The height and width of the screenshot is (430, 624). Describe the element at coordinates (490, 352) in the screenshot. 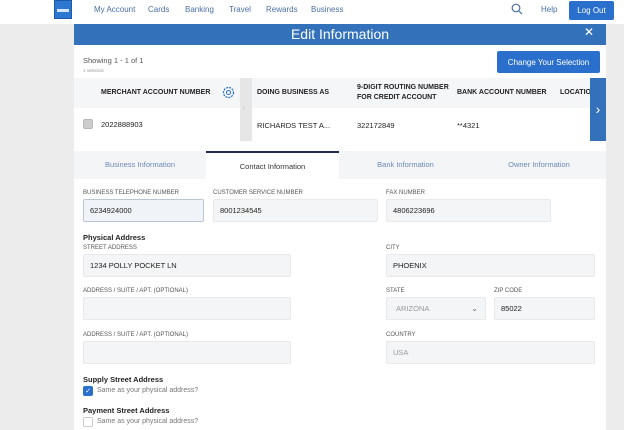

I see `country-input: USA` at that location.